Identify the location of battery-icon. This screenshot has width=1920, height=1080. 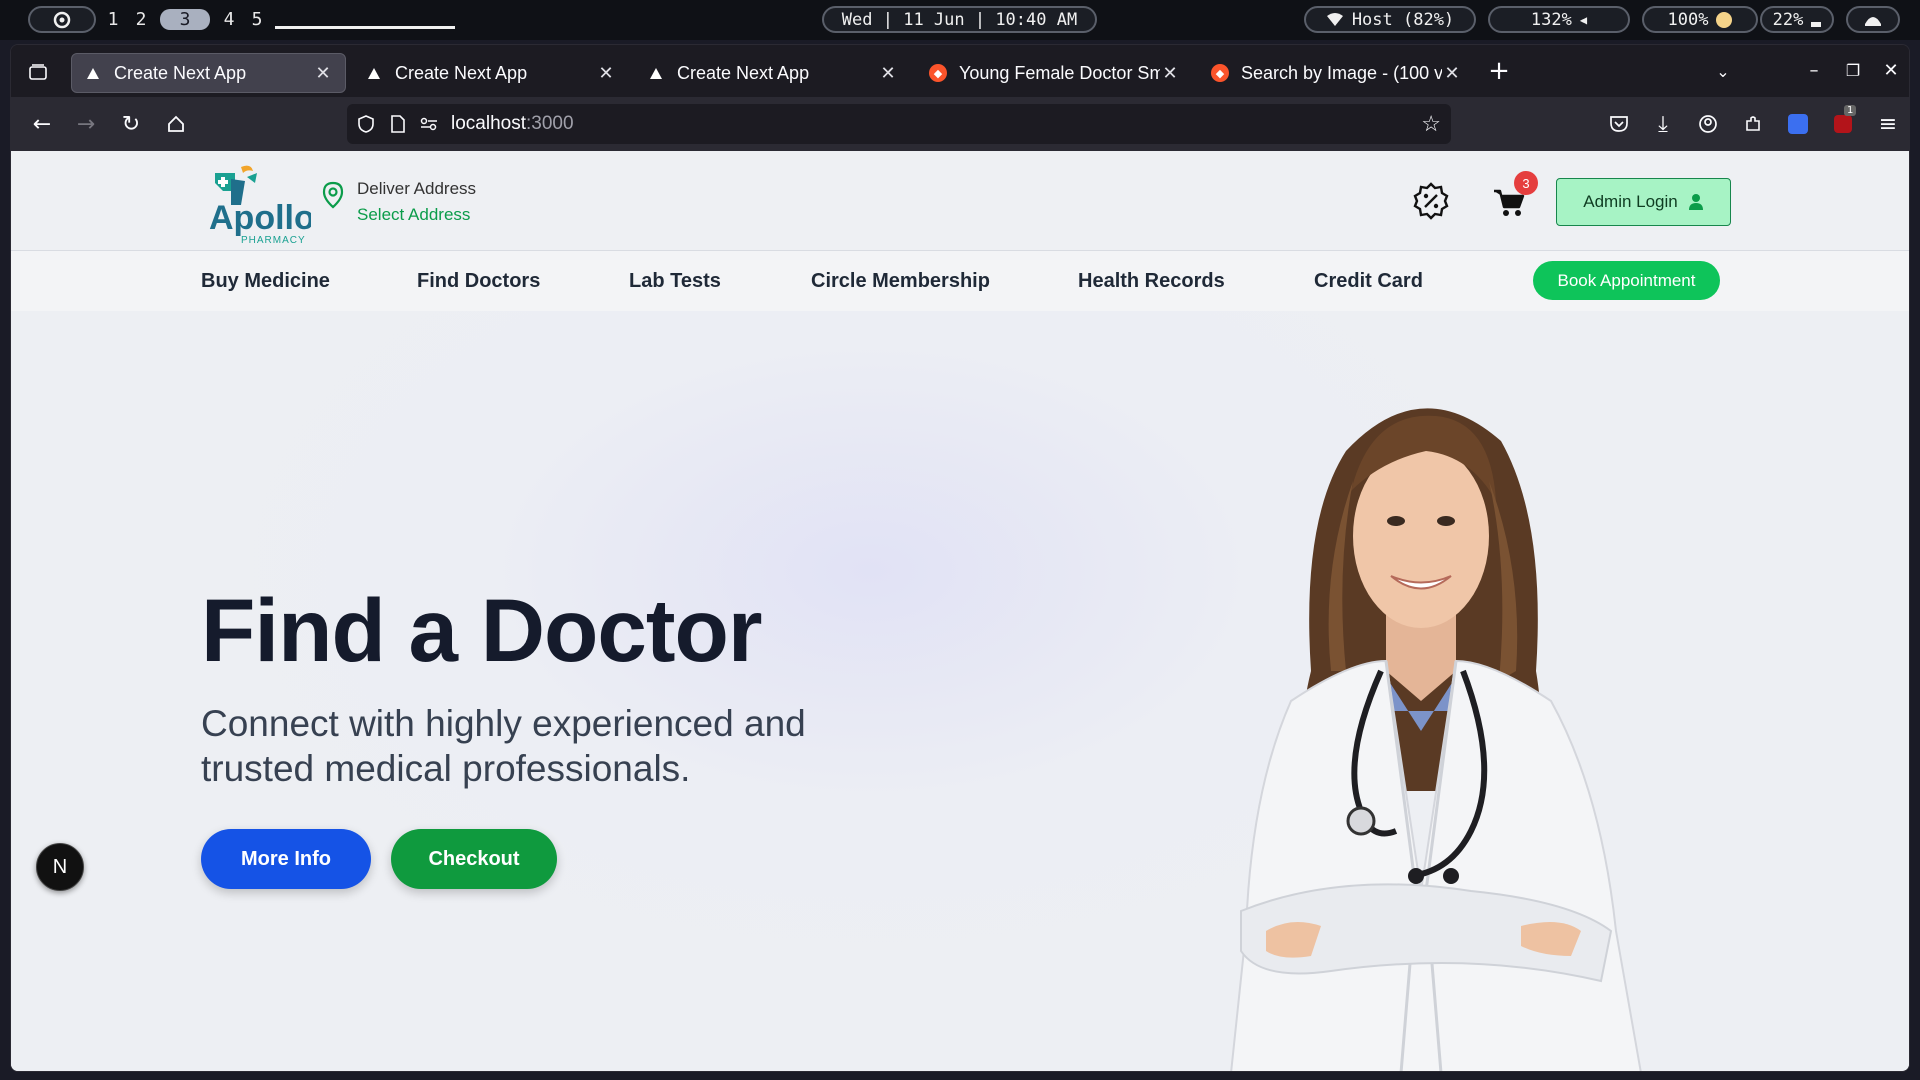
(1816, 24).